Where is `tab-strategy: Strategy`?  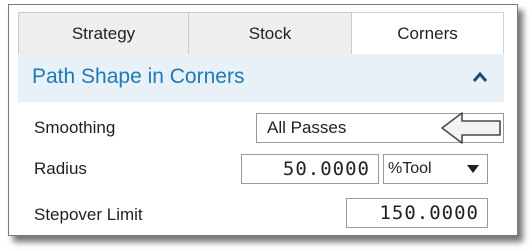 tab-strategy: Strategy is located at coordinates (103, 33).